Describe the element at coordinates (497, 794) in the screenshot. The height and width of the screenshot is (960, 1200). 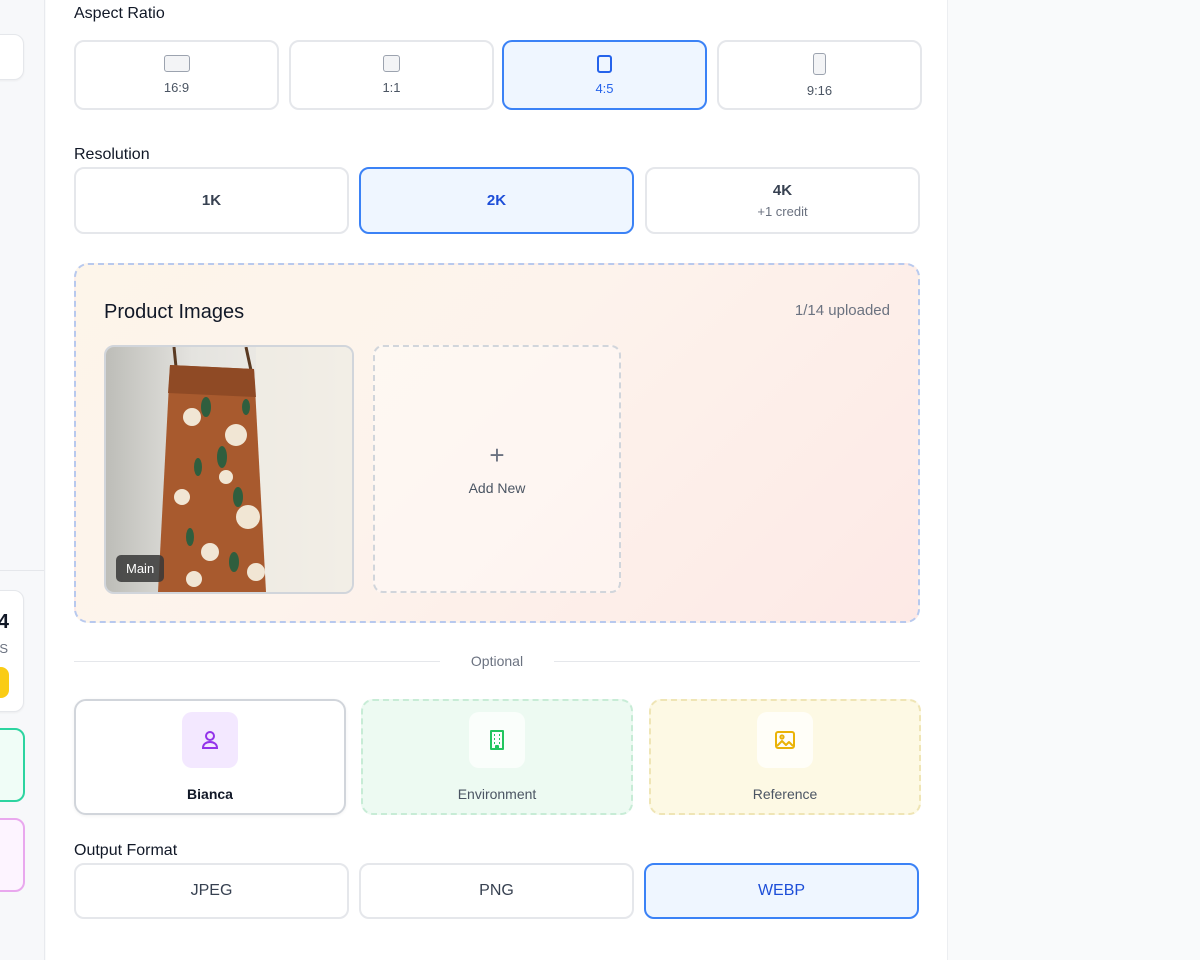
I see `environment-card-label: Environment` at that location.